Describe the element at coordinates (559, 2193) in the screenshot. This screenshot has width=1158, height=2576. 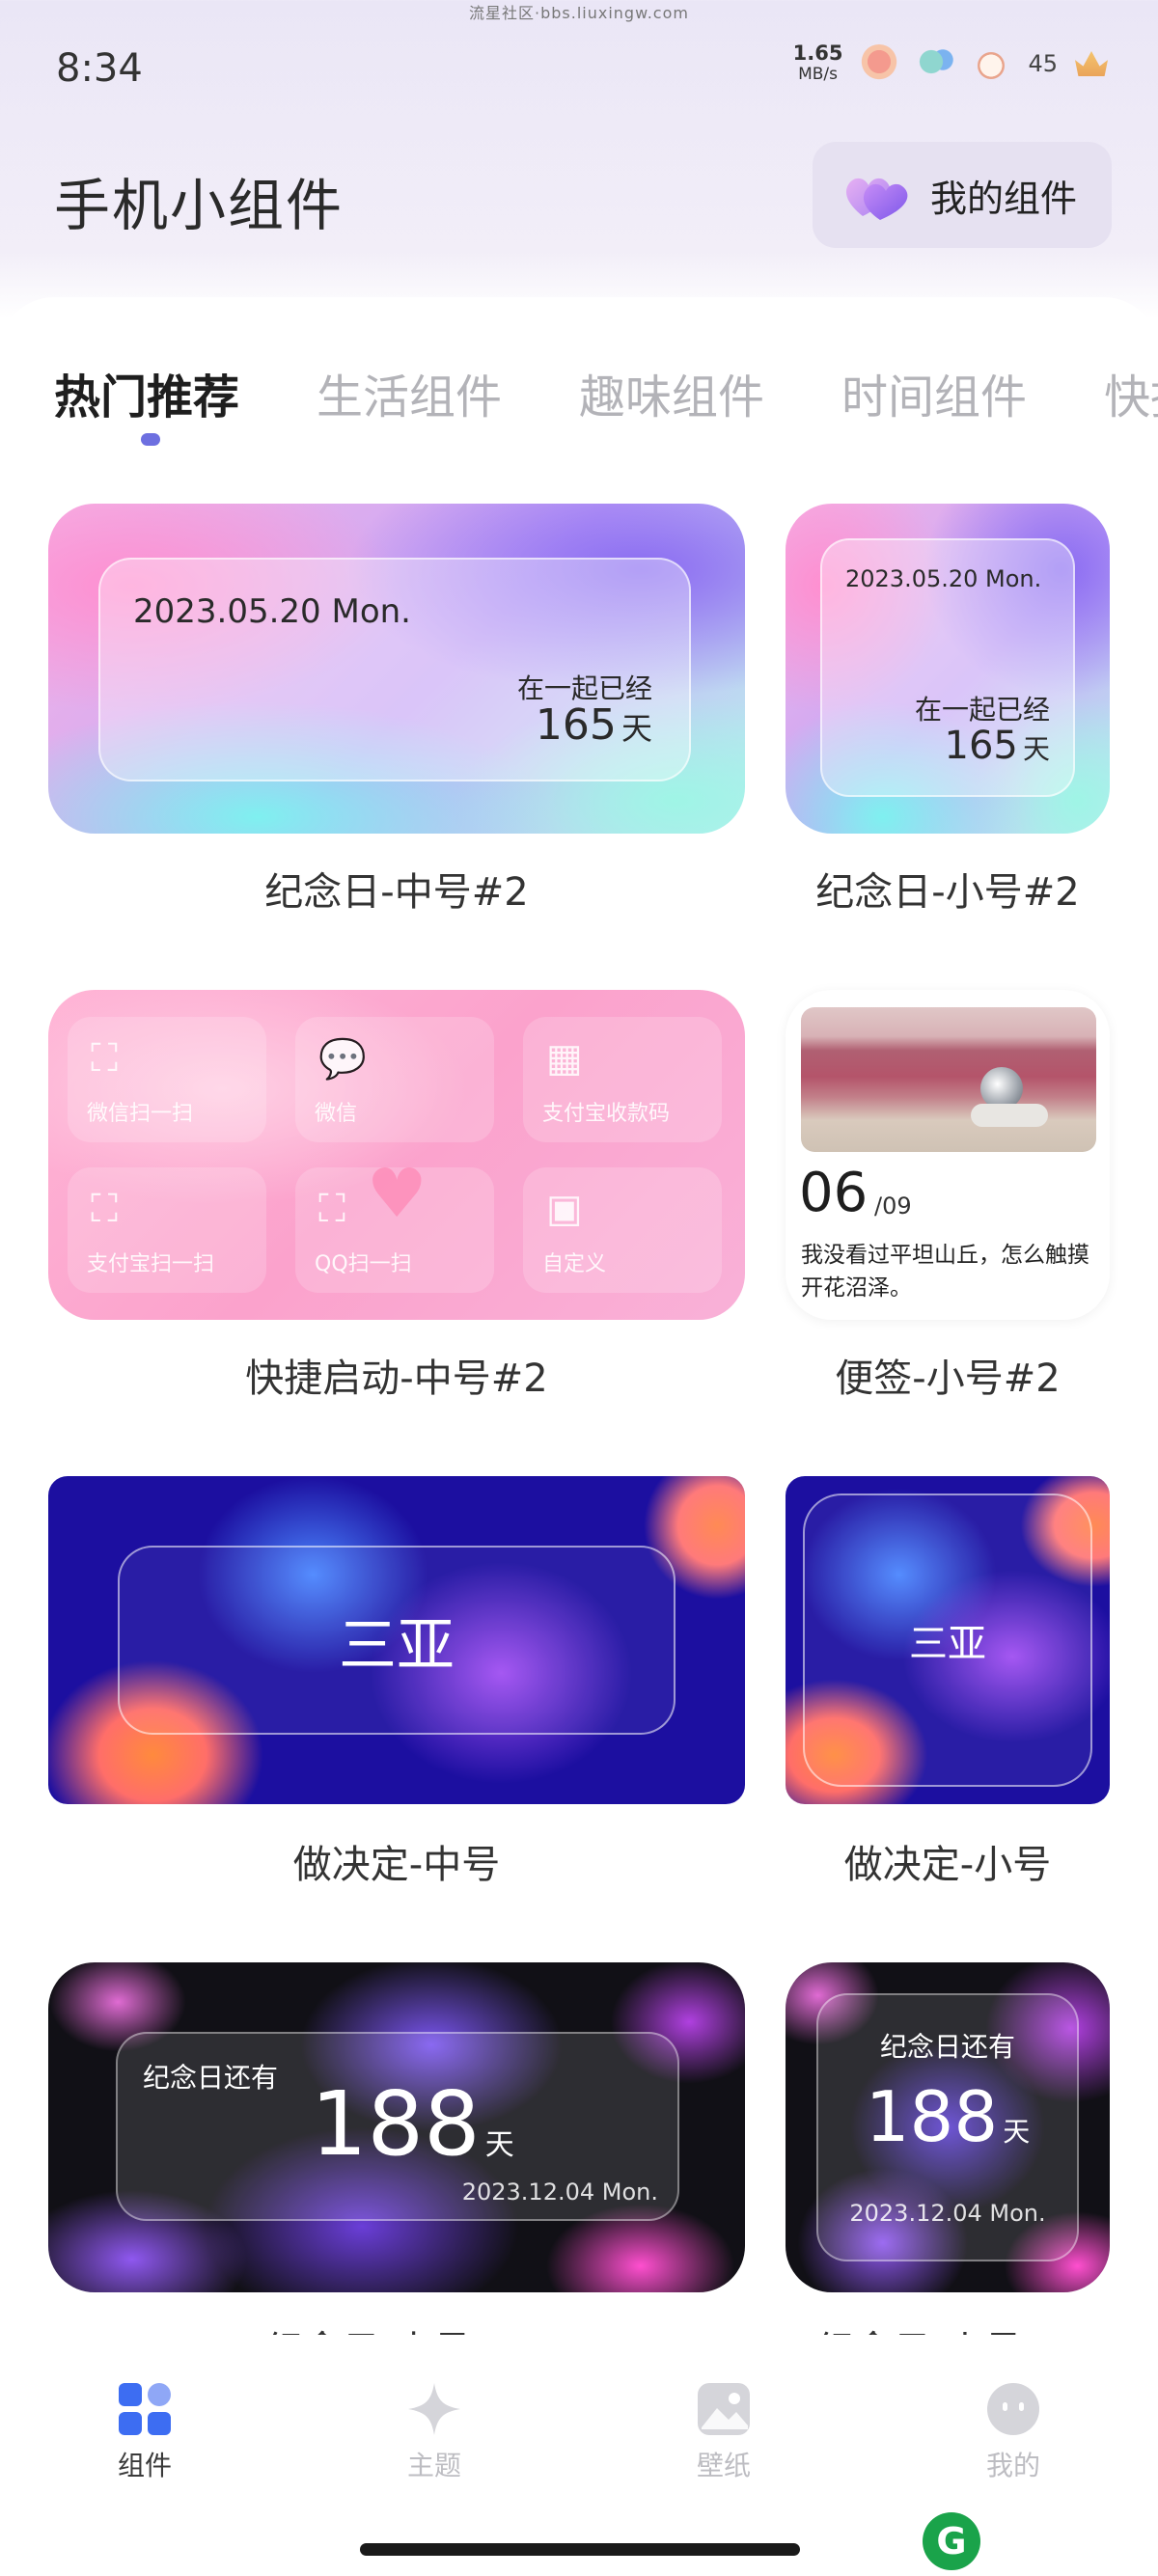
I see `countdown-date: 2023.12.04 Mon.` at that location.